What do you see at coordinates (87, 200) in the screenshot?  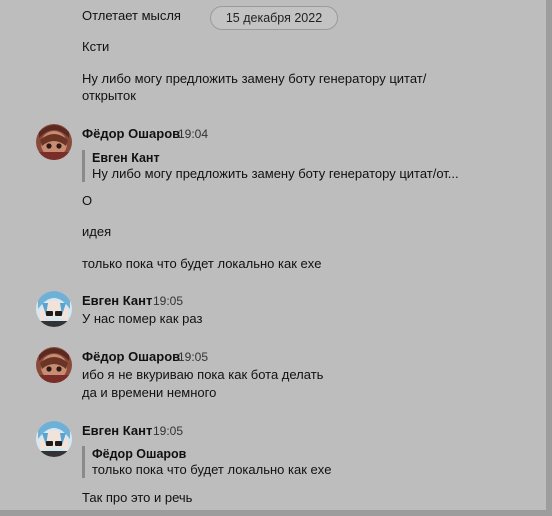 I see `message-text: О` at bounding box center [87, 200].